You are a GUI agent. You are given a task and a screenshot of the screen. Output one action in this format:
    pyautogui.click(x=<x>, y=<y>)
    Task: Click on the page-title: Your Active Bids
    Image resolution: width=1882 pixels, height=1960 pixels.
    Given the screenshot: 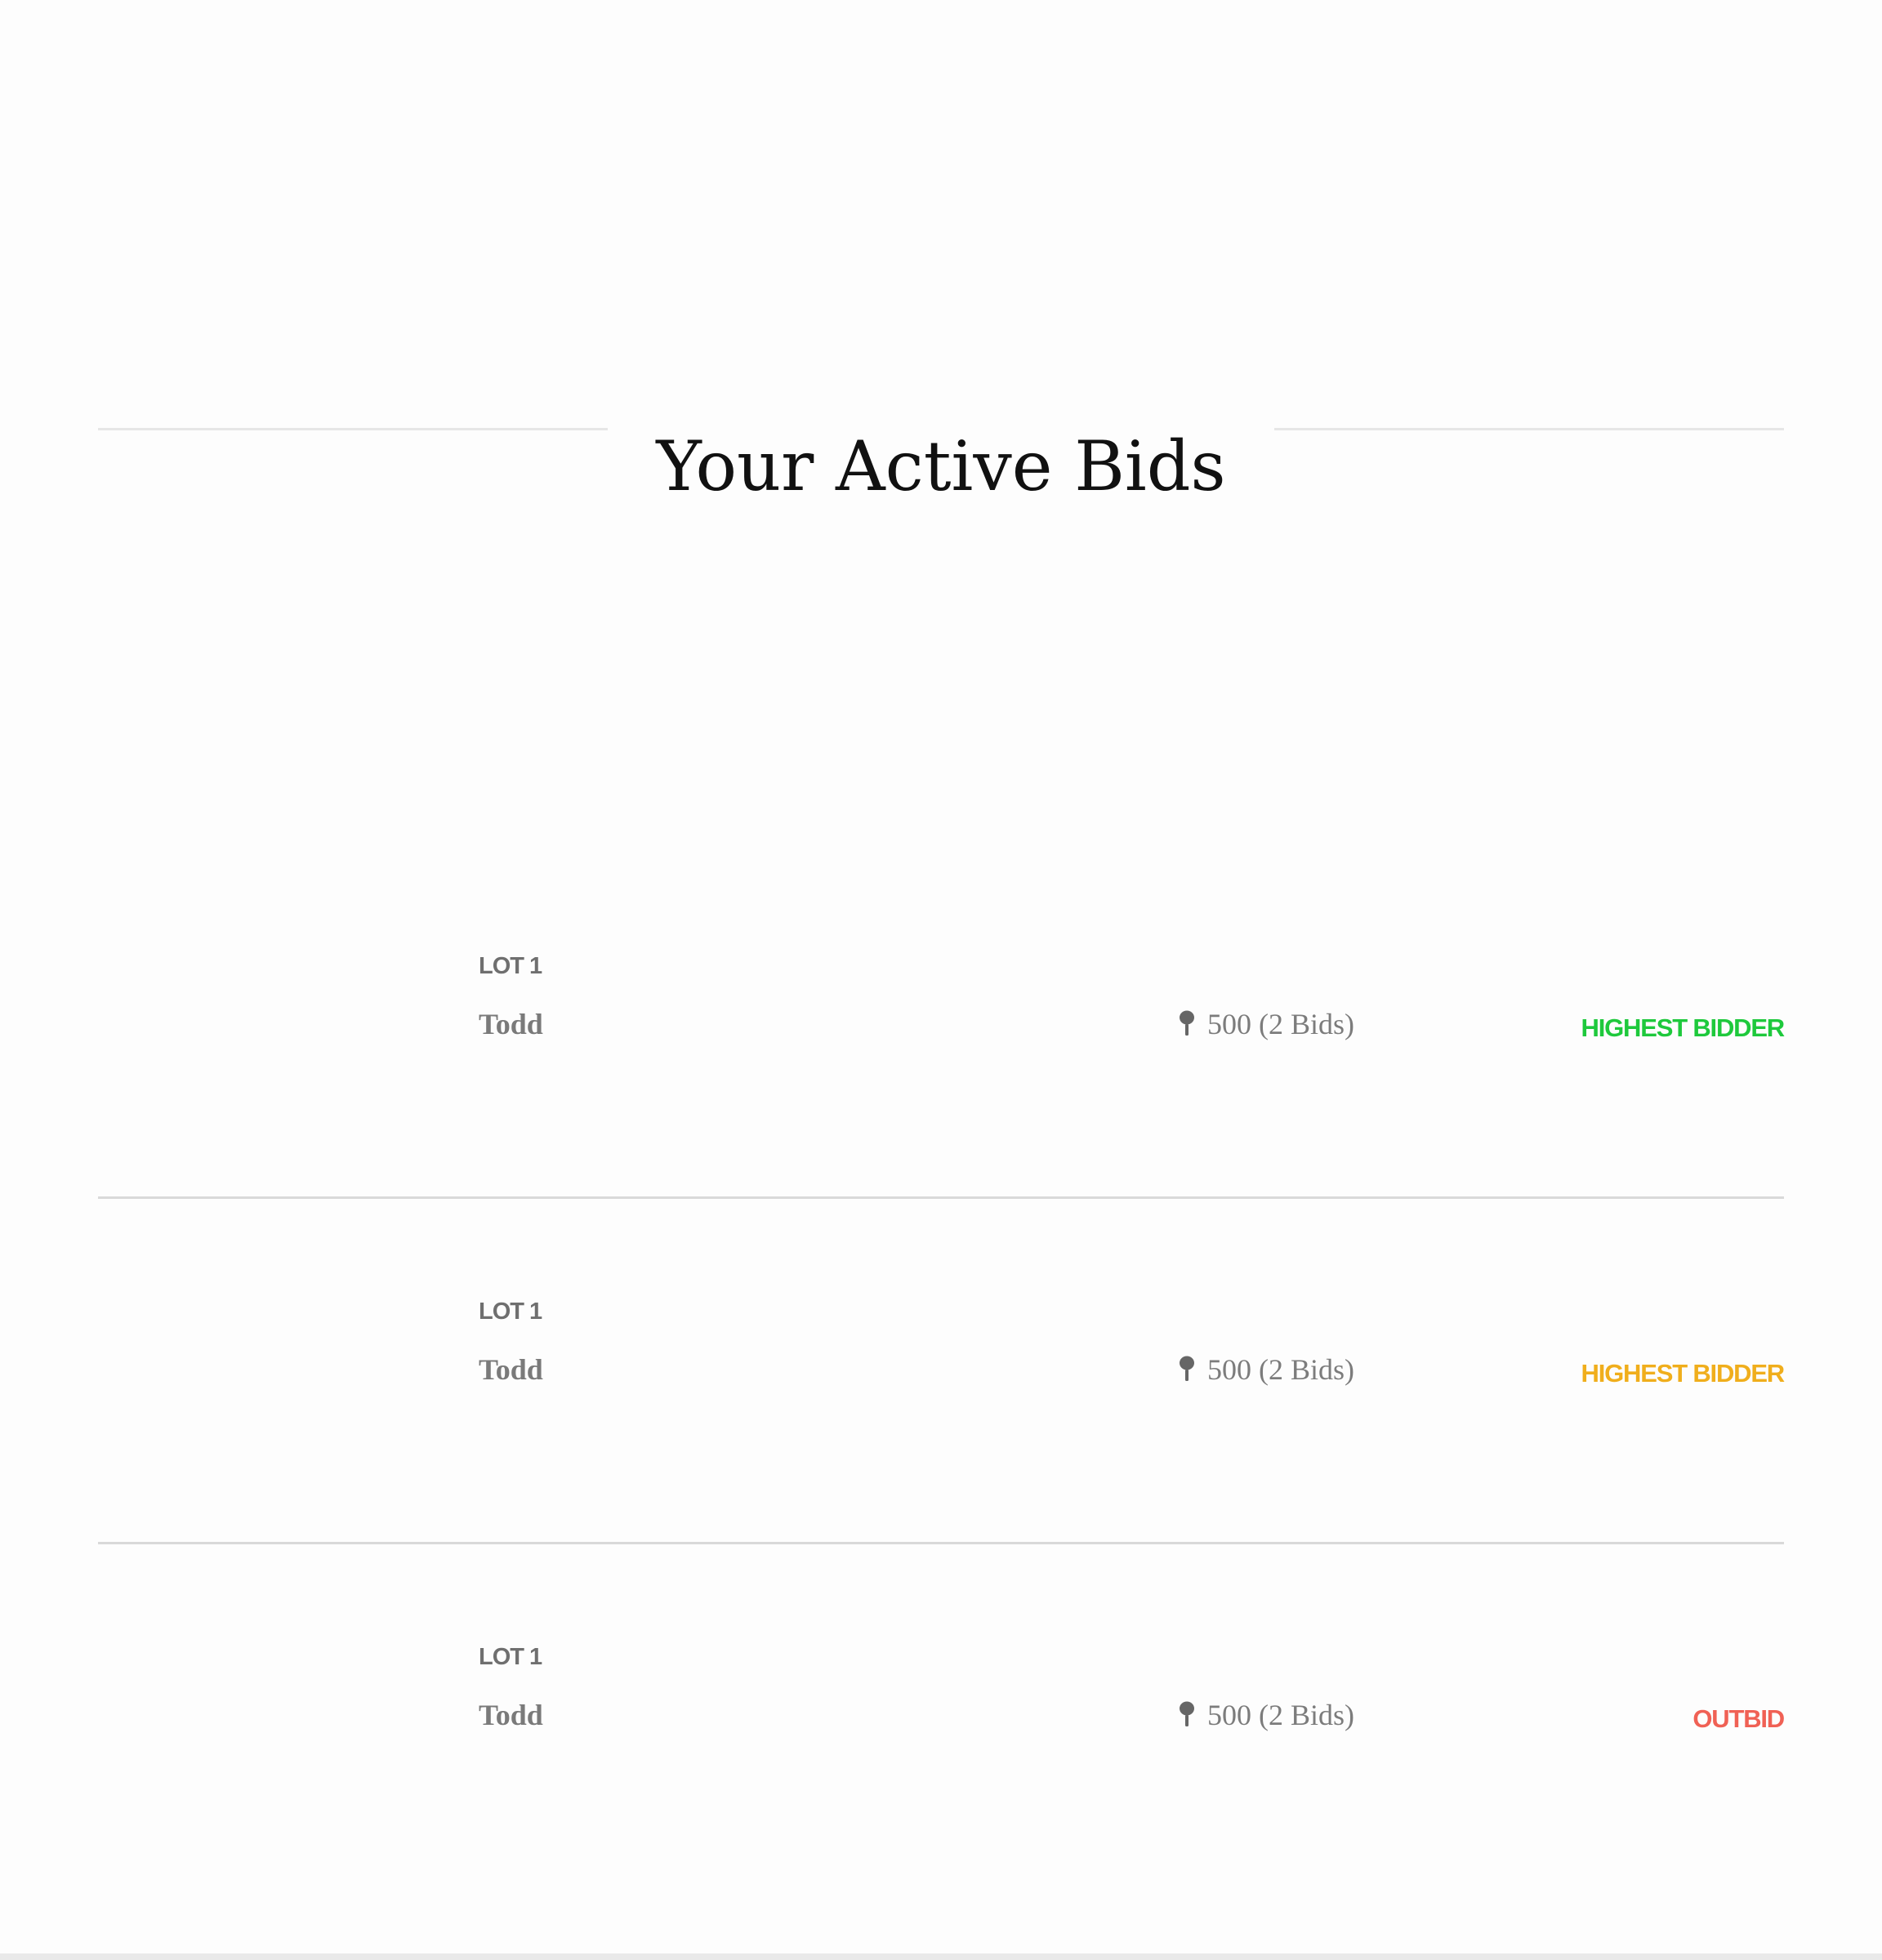 What is the action you would take?
    pyautogui.click(x=941, y=467)
    